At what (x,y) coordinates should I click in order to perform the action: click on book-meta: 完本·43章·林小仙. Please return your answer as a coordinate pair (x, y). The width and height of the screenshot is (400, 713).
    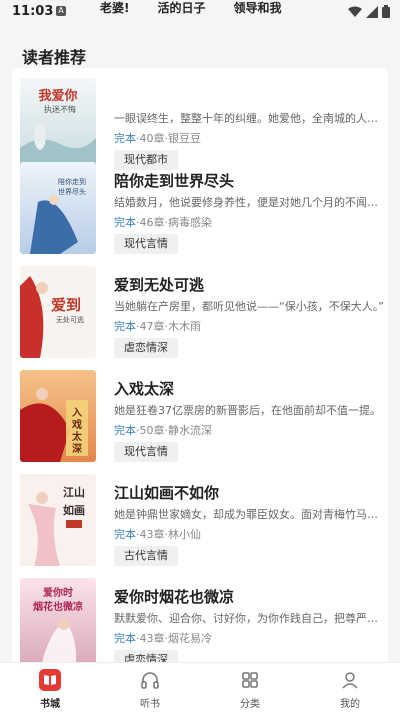
    Looking at the image, I should click on (157, 534).